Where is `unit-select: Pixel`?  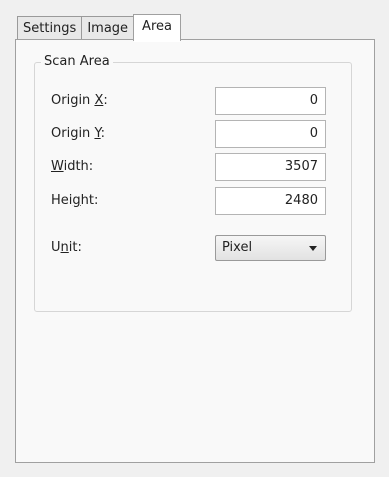 unit-select: Pixel is located at coordinates (270, 248).